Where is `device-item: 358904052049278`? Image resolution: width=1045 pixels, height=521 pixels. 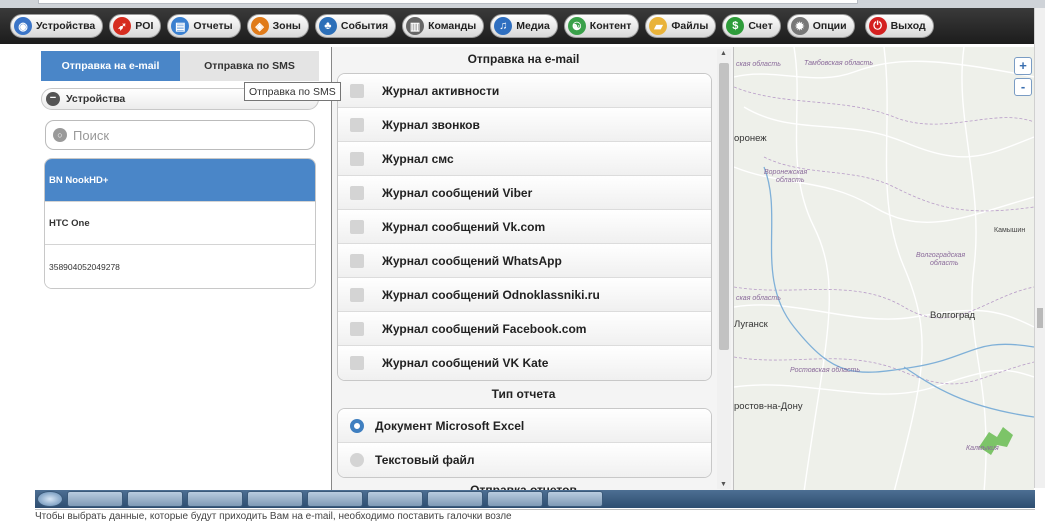 device-item: 358904052049278 is located at coordinates (180, 266).